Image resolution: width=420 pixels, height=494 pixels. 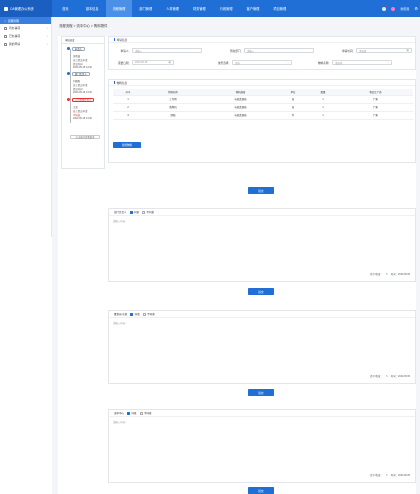 I want to click on opinion-header: 流中中心 同意 不同意, so click(x=262, y=413).